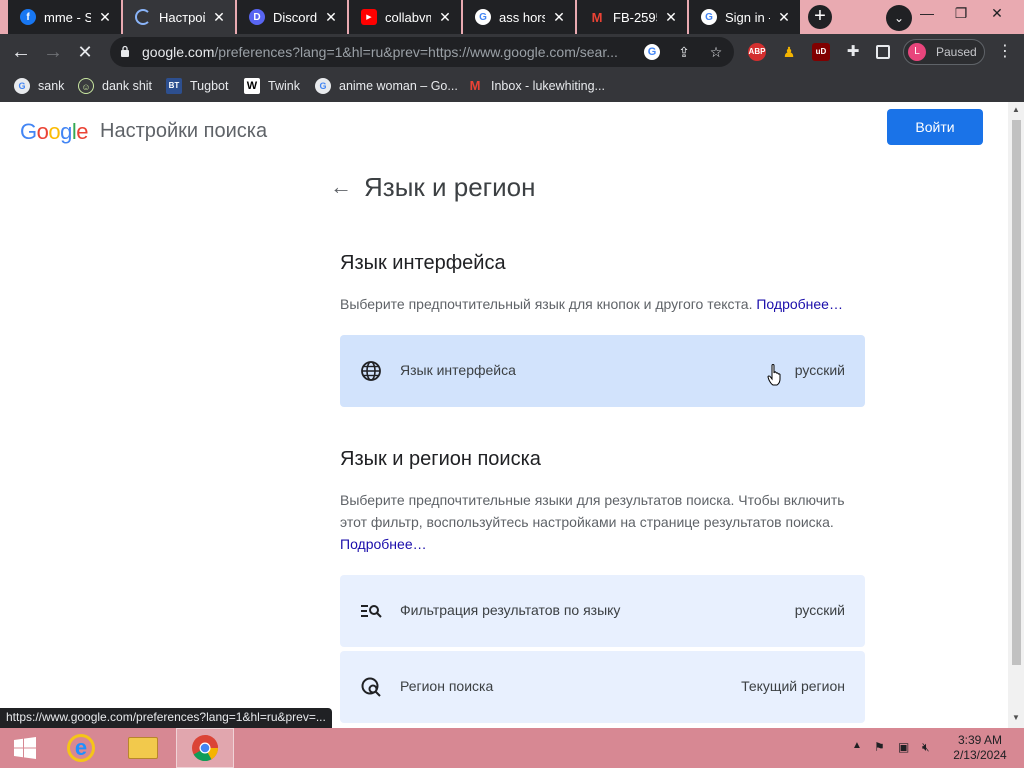 Image resolution: width=1024 pixels, height=768 pixels. What do you see at coordinates (652, 52) in the screenshot?
I see `google-lens-icon: G` at bounding box center [652, 52].